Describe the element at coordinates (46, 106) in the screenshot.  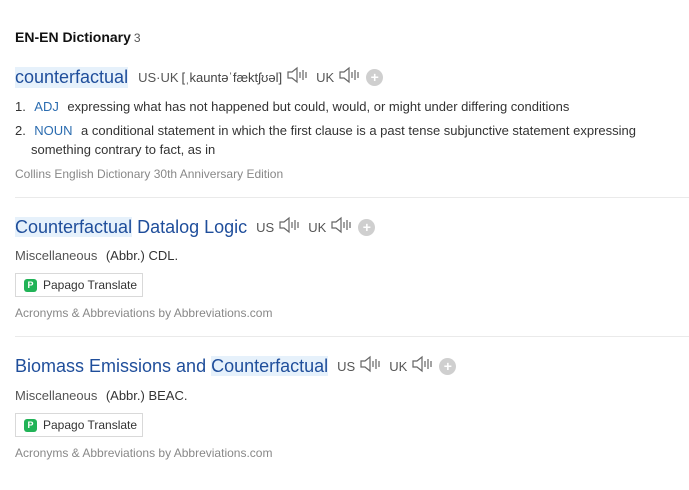
I see `part-of-speech: ADJ` at that location.